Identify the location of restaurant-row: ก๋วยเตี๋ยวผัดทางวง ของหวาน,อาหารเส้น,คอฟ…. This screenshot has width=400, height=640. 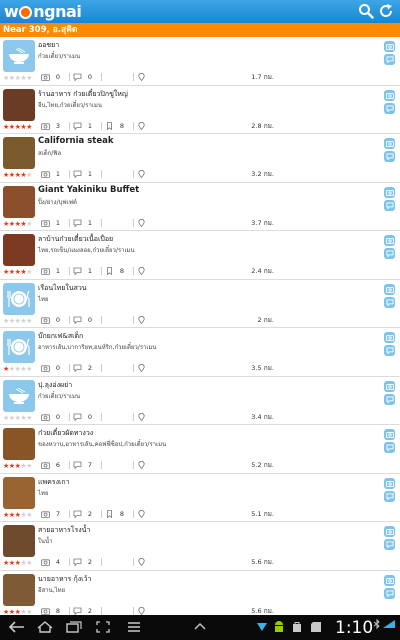
(200, 449).